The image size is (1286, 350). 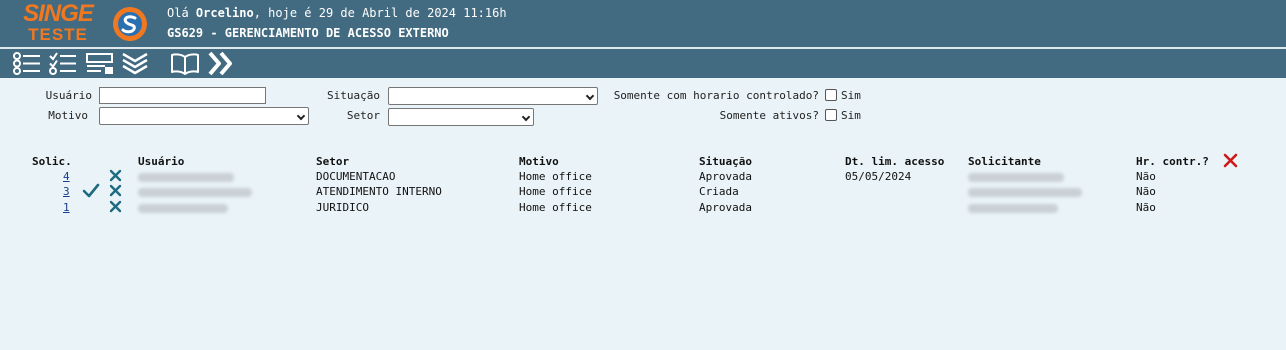 What do you see at coordinates (643, 63) in the screenshot?
I see `toolbar` at bounding box center [643, 63].